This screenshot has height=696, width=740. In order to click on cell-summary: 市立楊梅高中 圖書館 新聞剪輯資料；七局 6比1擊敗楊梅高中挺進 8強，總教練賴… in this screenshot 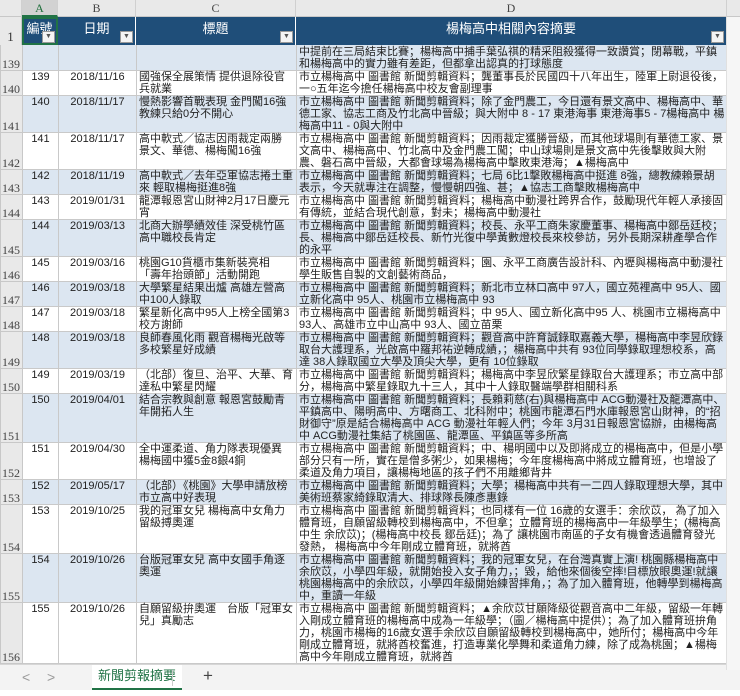, I will do `click(512, 182)`.